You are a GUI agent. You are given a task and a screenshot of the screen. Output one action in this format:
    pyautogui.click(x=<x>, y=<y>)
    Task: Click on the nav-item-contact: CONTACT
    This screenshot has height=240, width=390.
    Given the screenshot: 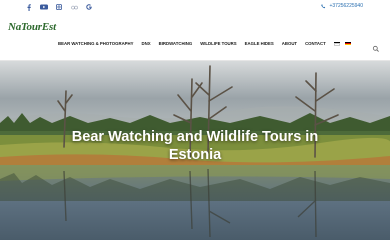 What is the action you would take?
    pyautogui.click(x=315, y=43)
    